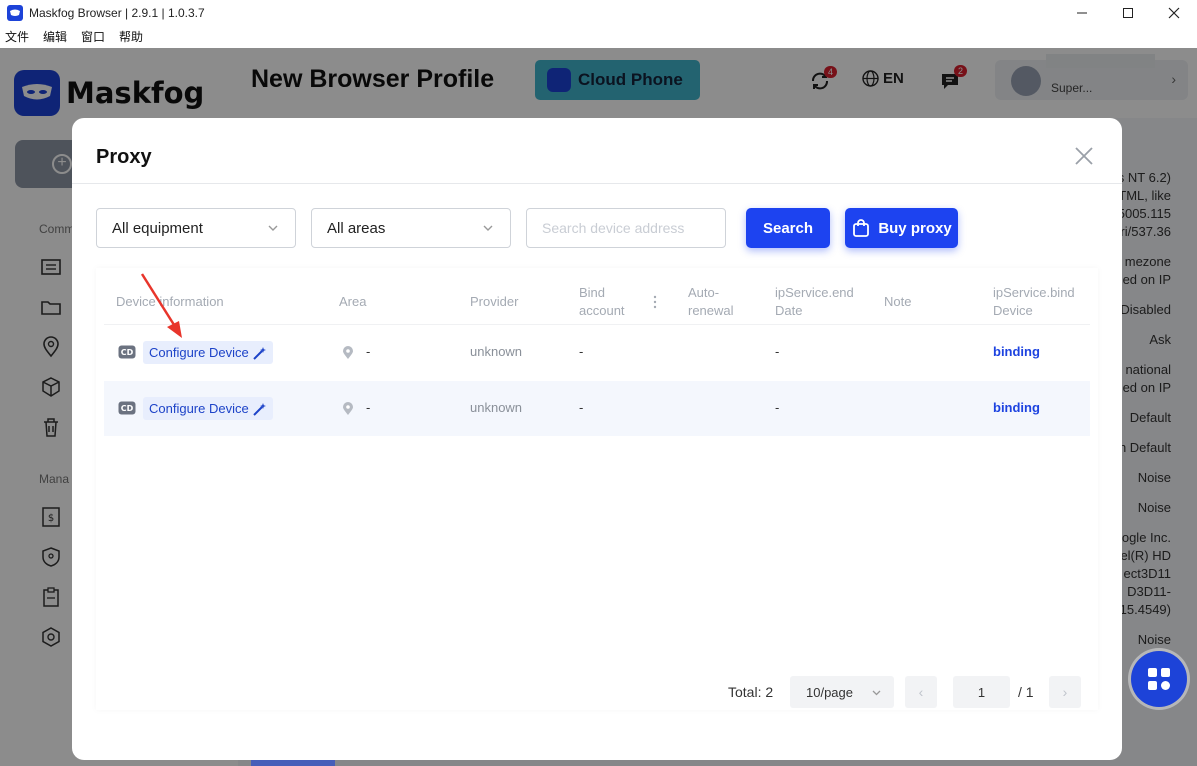 The image size is (1197, 766). What do you see at coordinates (592, 292) in the screenshot?
I see `column-header-bind-account-line1: Bind` at bounding box center [592, 292].